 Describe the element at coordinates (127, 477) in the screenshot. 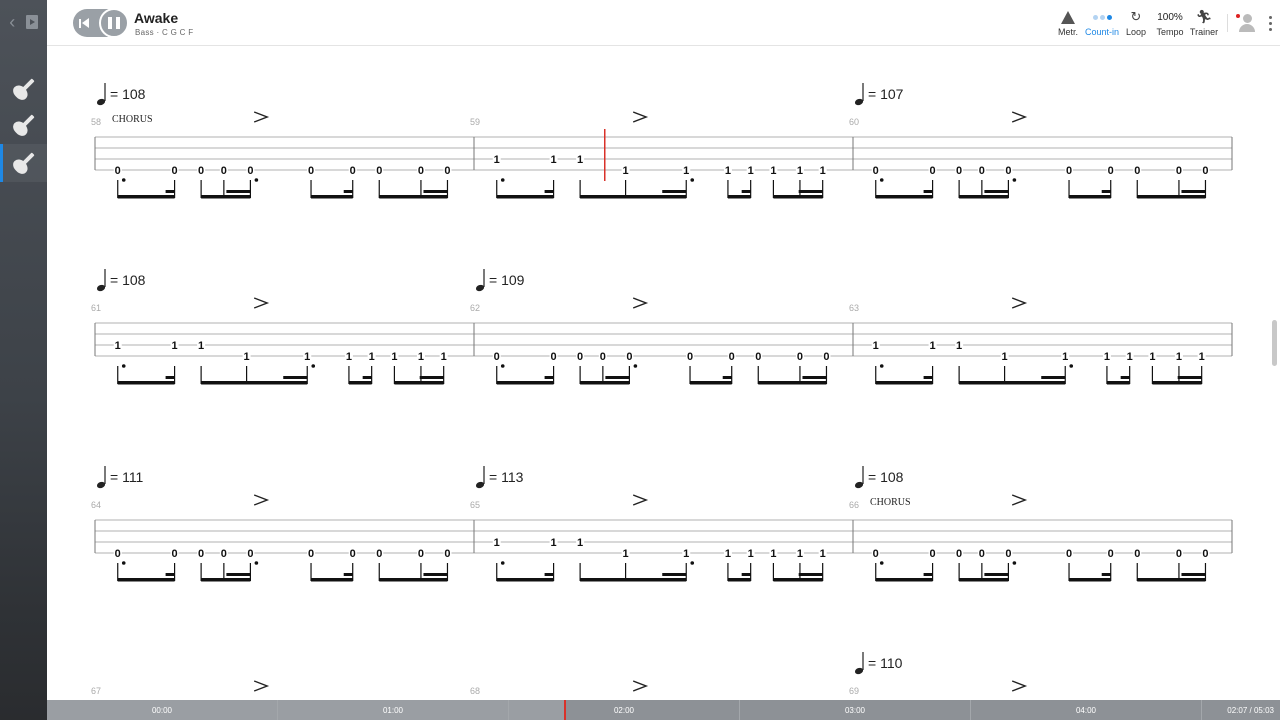

I see `tempo-marking: = 111` at that location.